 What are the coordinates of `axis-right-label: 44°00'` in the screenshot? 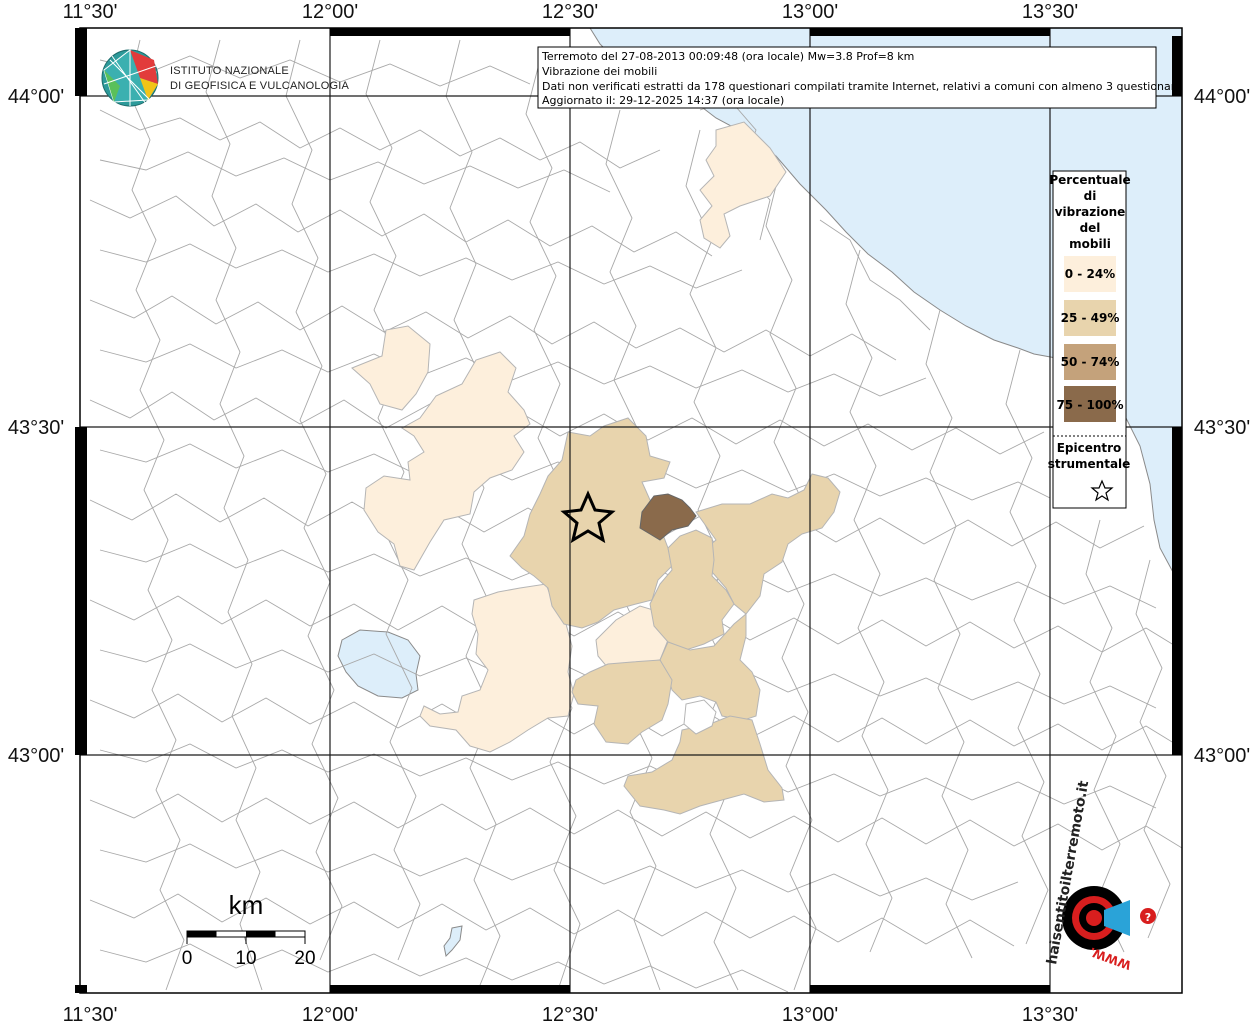 It's located at (1222, 97).